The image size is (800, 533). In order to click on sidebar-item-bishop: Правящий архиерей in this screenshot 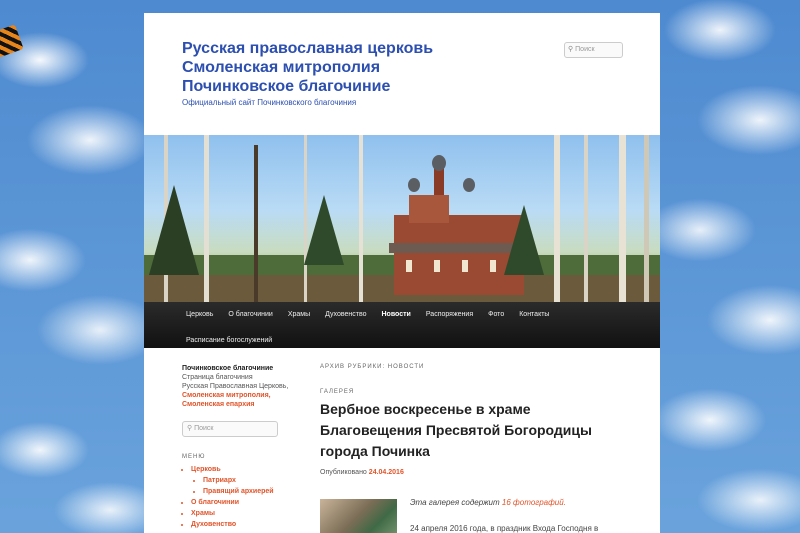, I will do `click(247, 491)`.